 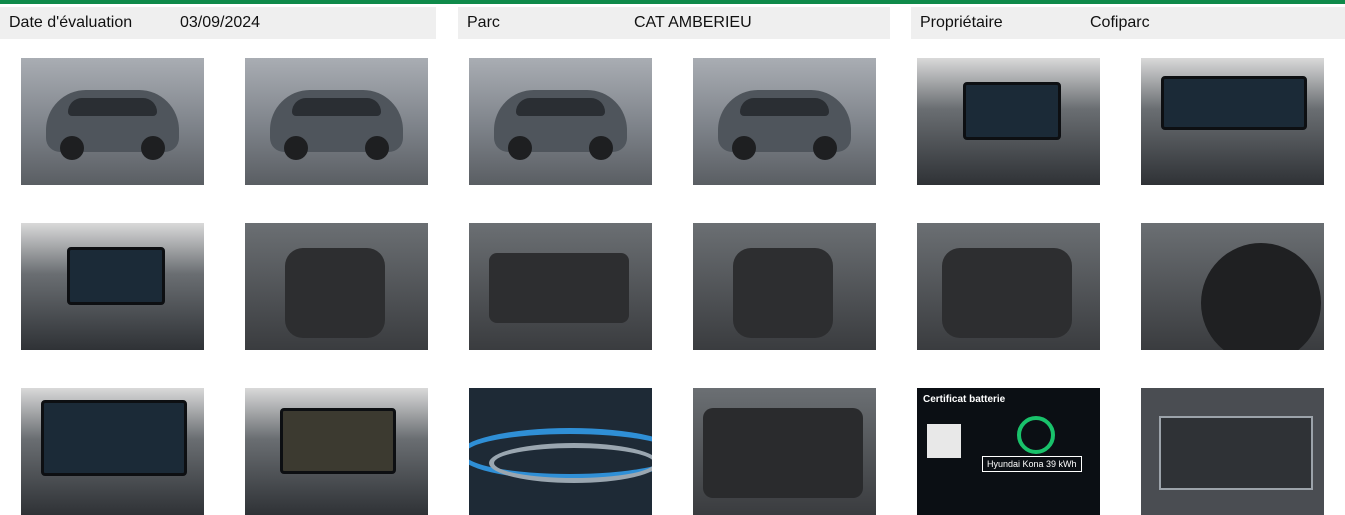 I want to click on evaluation-date-label: Date d'évaluation, so click(x=71, y=22).